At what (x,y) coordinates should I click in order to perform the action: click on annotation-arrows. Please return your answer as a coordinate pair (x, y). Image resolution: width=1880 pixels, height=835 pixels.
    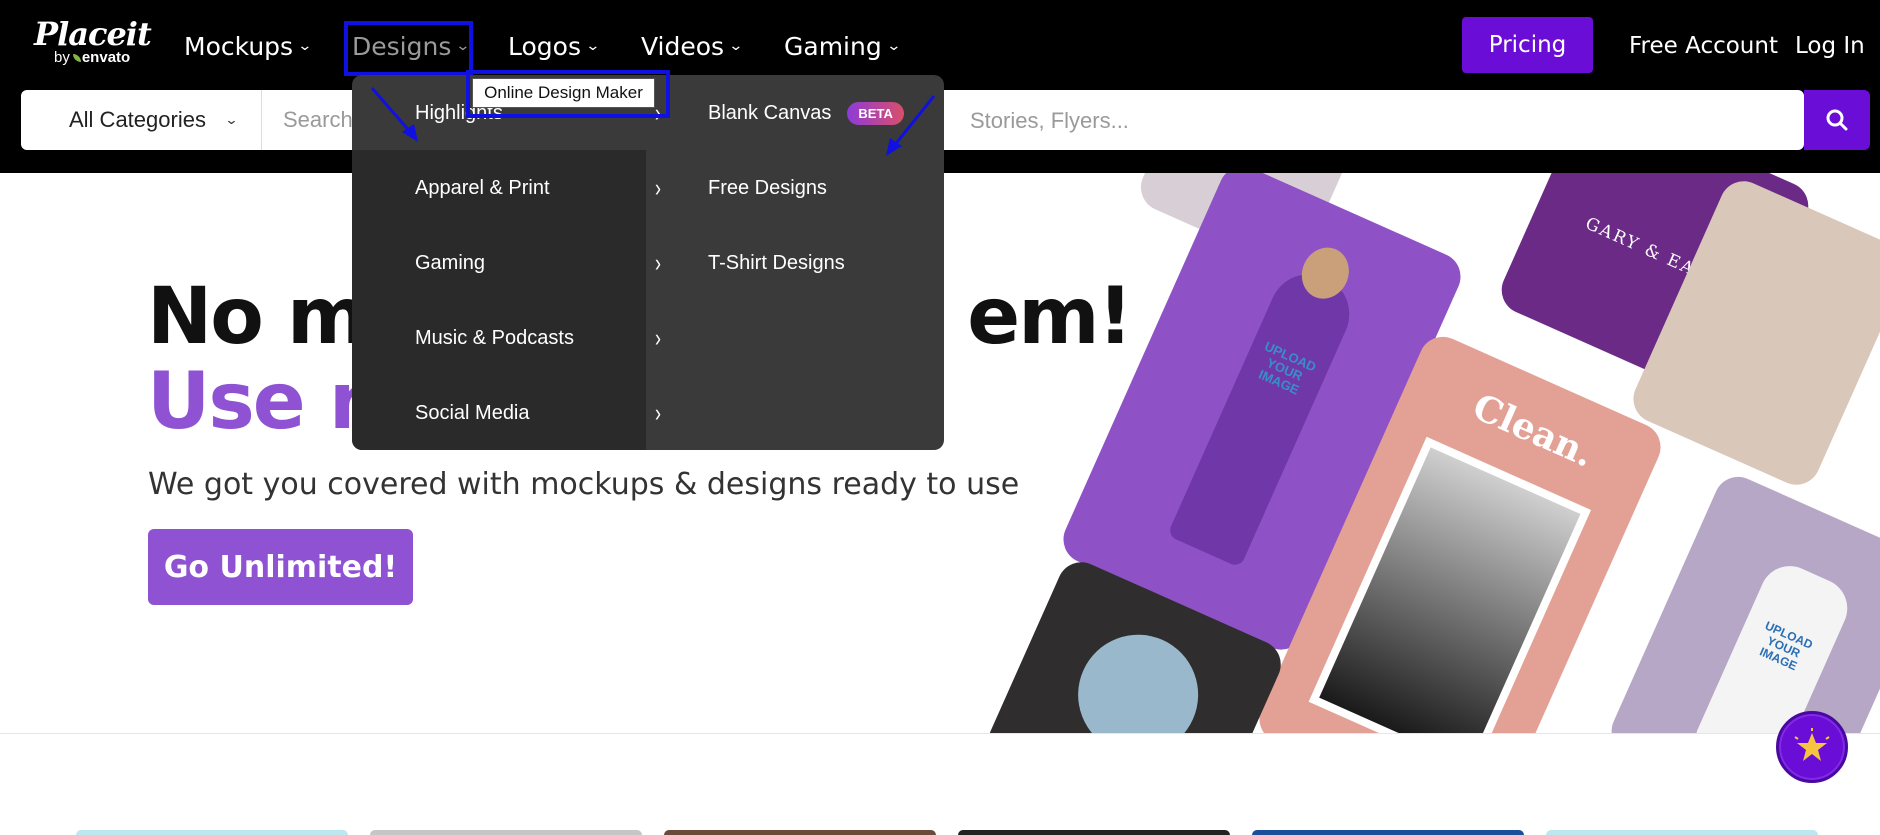
    Looking at the image, I should click on (653, 121).